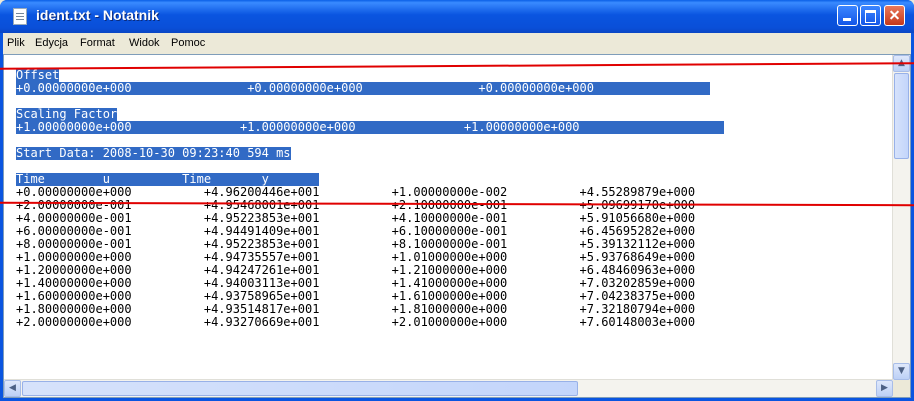 The width and height of the screenshot is (914, 401). What do you see at coordinates (97, 15) in the screenshot?
I see `window-title: ident.txt - Notatnik` at bounding box center [97, 15].